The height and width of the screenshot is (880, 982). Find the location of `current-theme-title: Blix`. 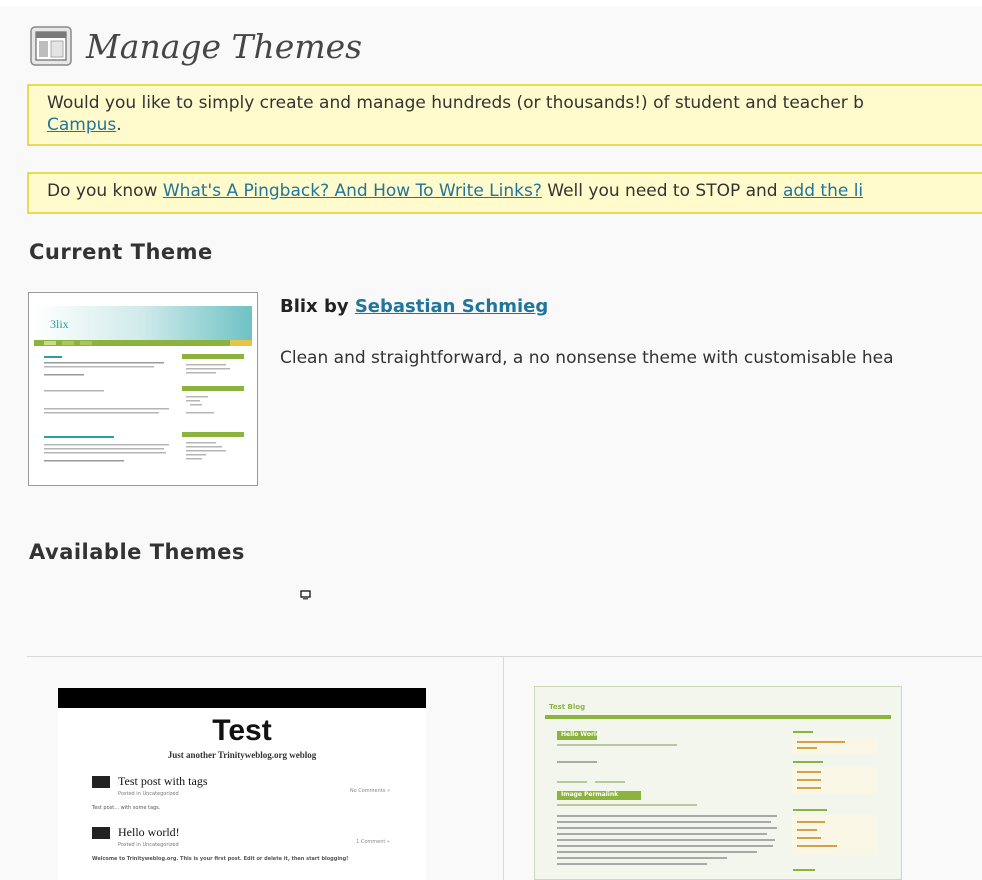

current-theme-title: Blix is located at coordinates (299, 306).